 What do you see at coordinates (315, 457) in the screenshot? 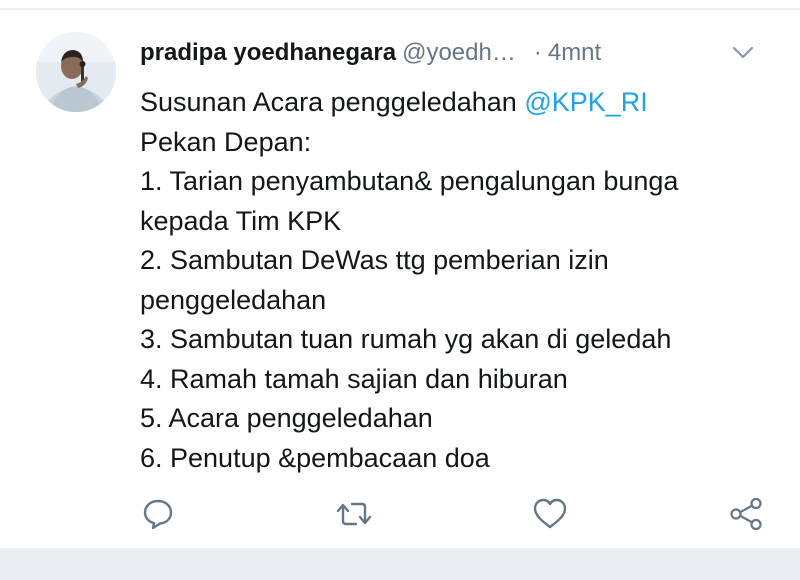
I see `tweet-text-line: 6. Penutup &pembacaan doa` at bounding box center [315, 457].